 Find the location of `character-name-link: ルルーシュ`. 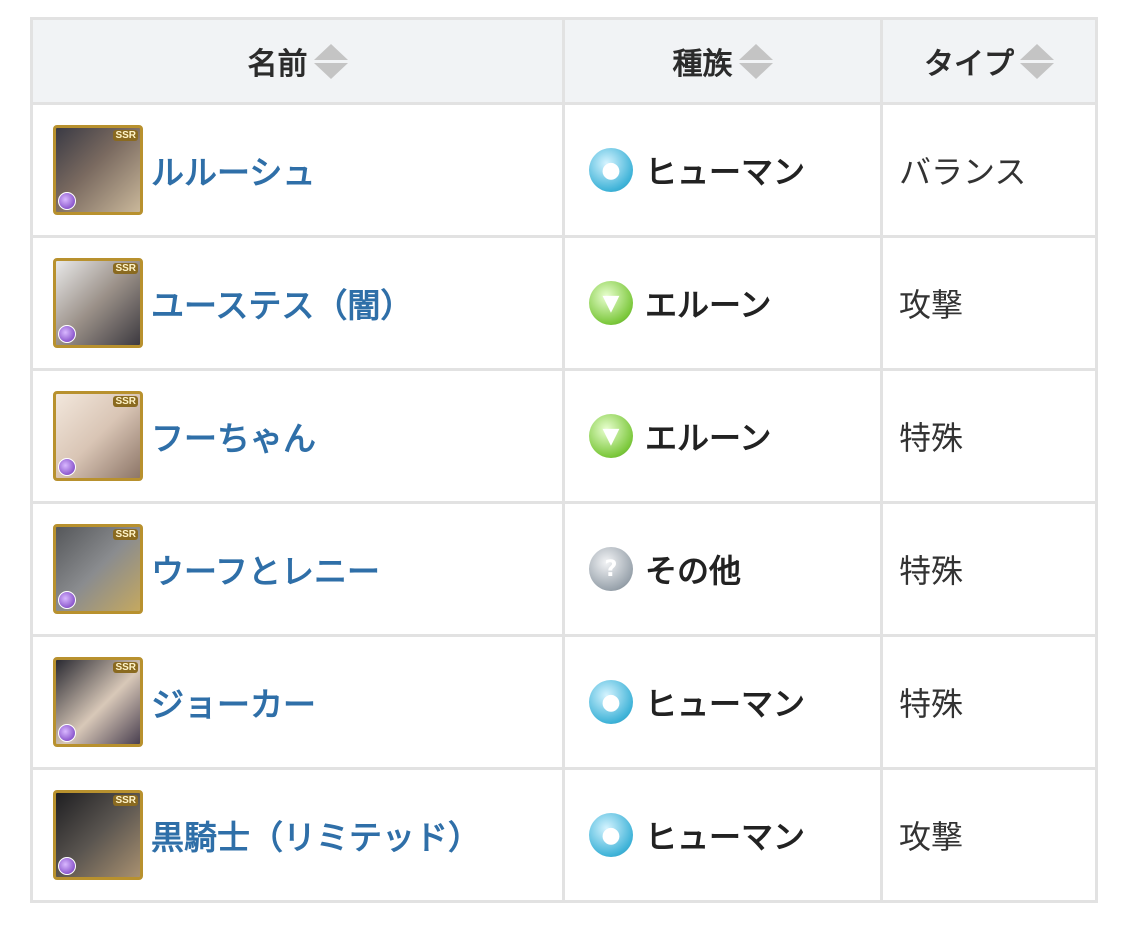

character-name-link: ルルーシュ is located at coordinates (233, 170).